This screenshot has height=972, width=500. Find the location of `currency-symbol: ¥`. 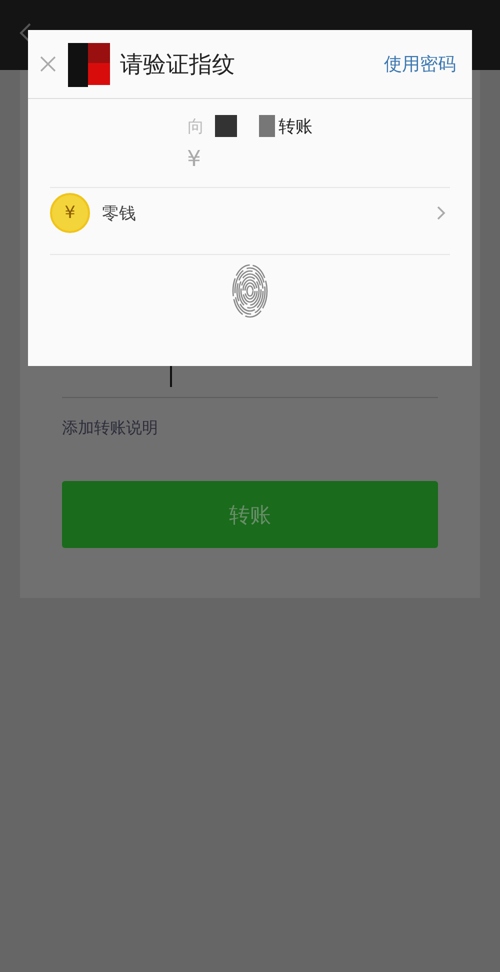

currency-symbol: ¥ is located at coordinates (194, 159).